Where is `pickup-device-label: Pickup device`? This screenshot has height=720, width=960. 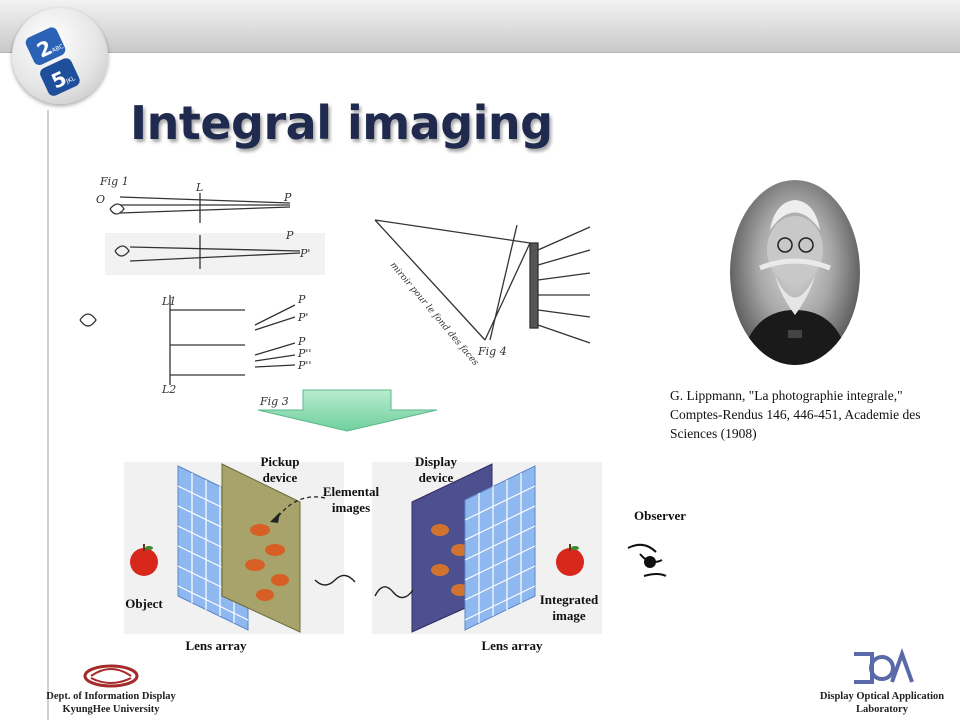 pickup-device-label: Pickup device is located at coordinates (280, 469).